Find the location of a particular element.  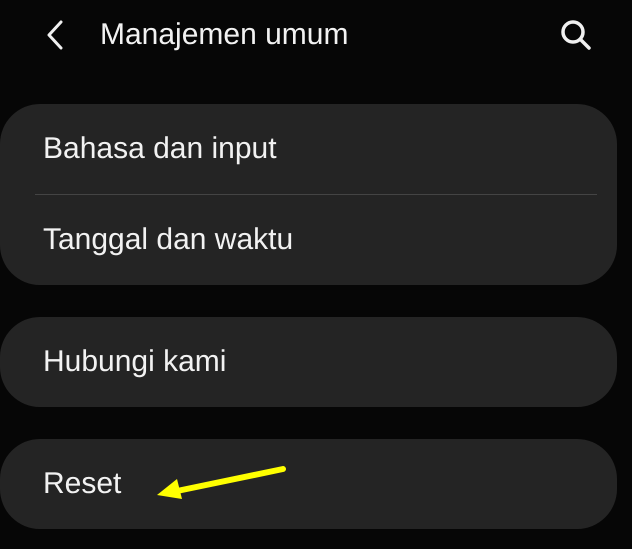

settings-item: Bahasa dan input is located at coordinates (156, 149).